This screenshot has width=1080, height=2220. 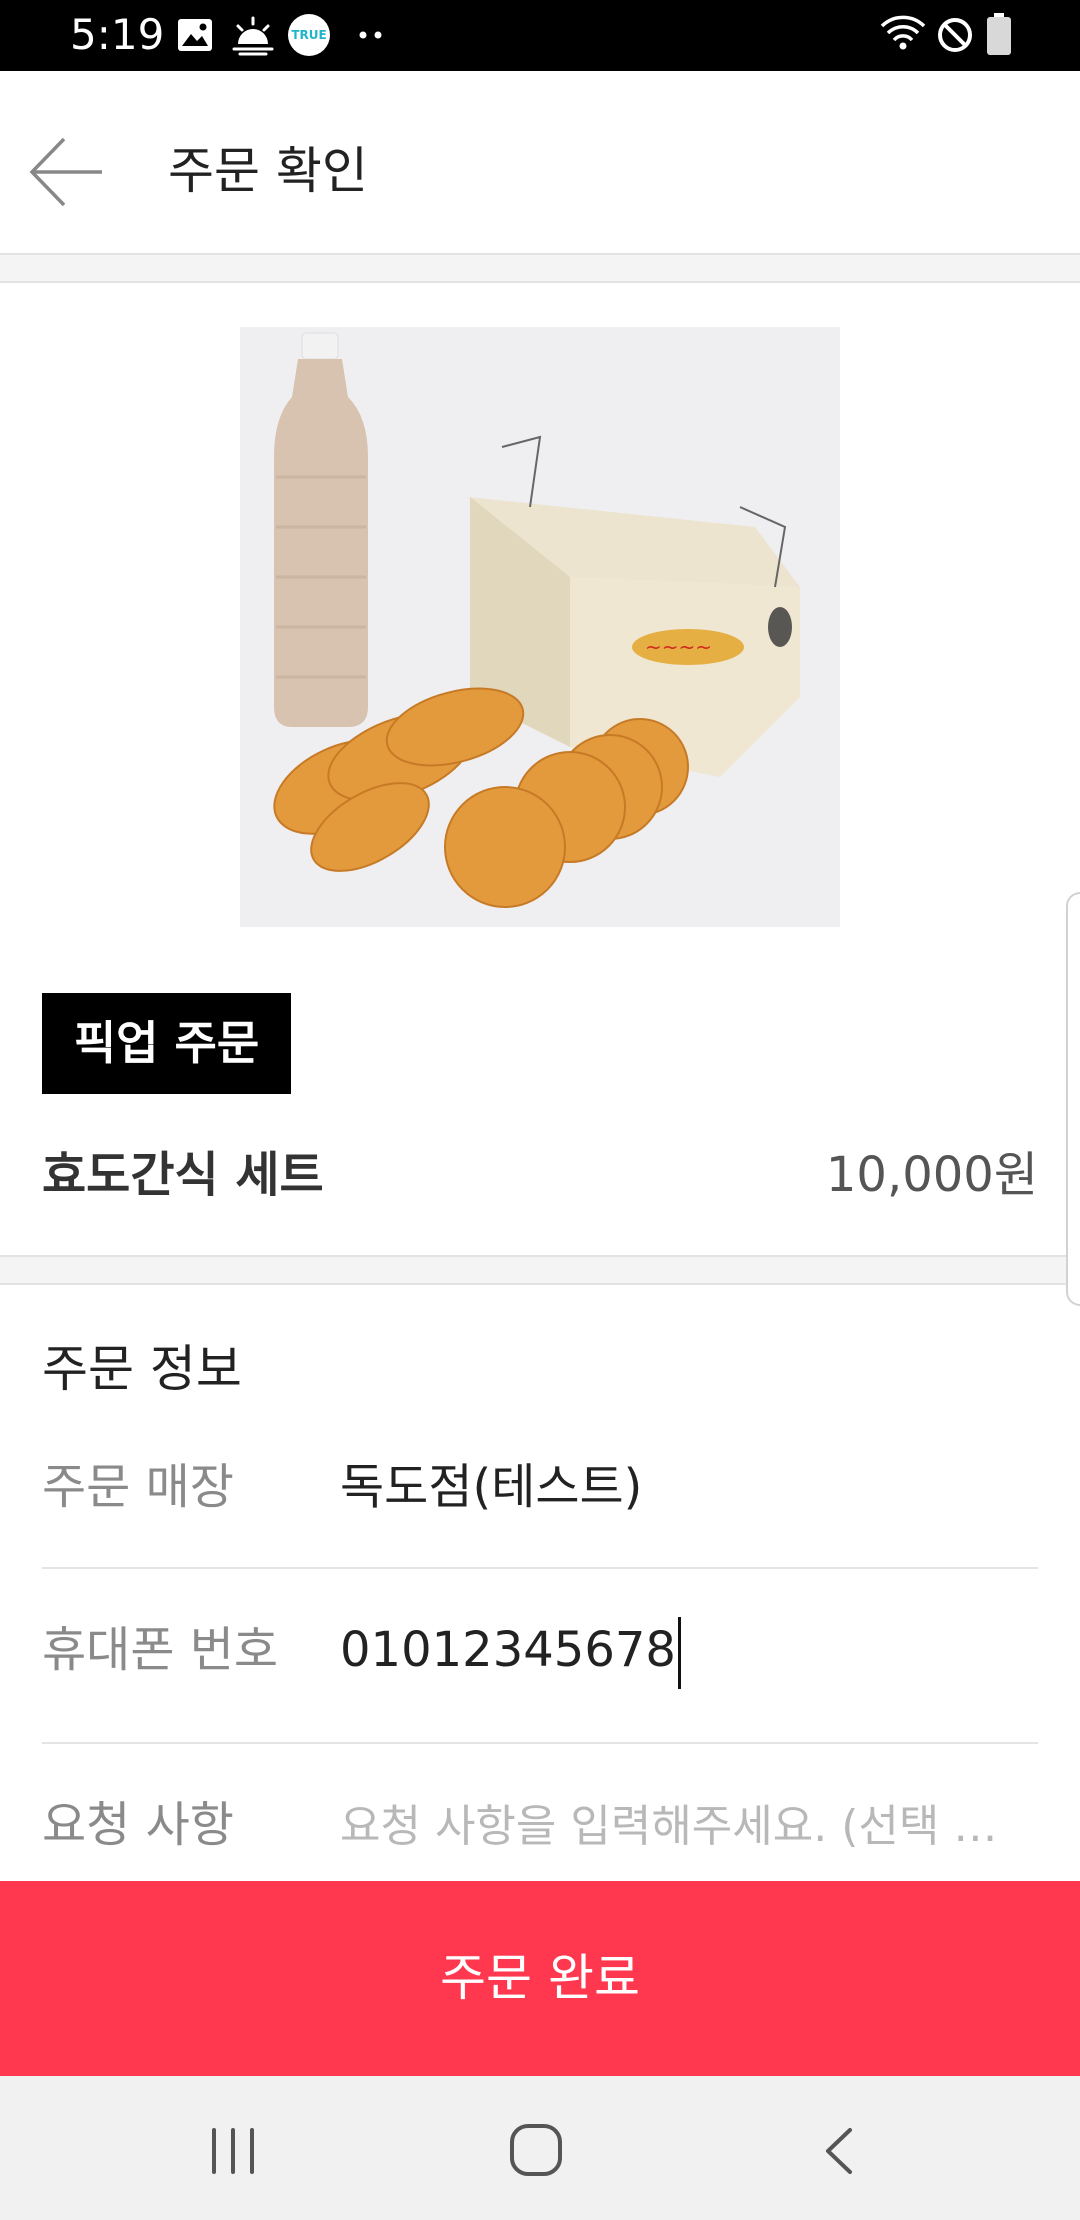 I want to click on order-info-title: 주문 정보, so click(x=142, y=1369).